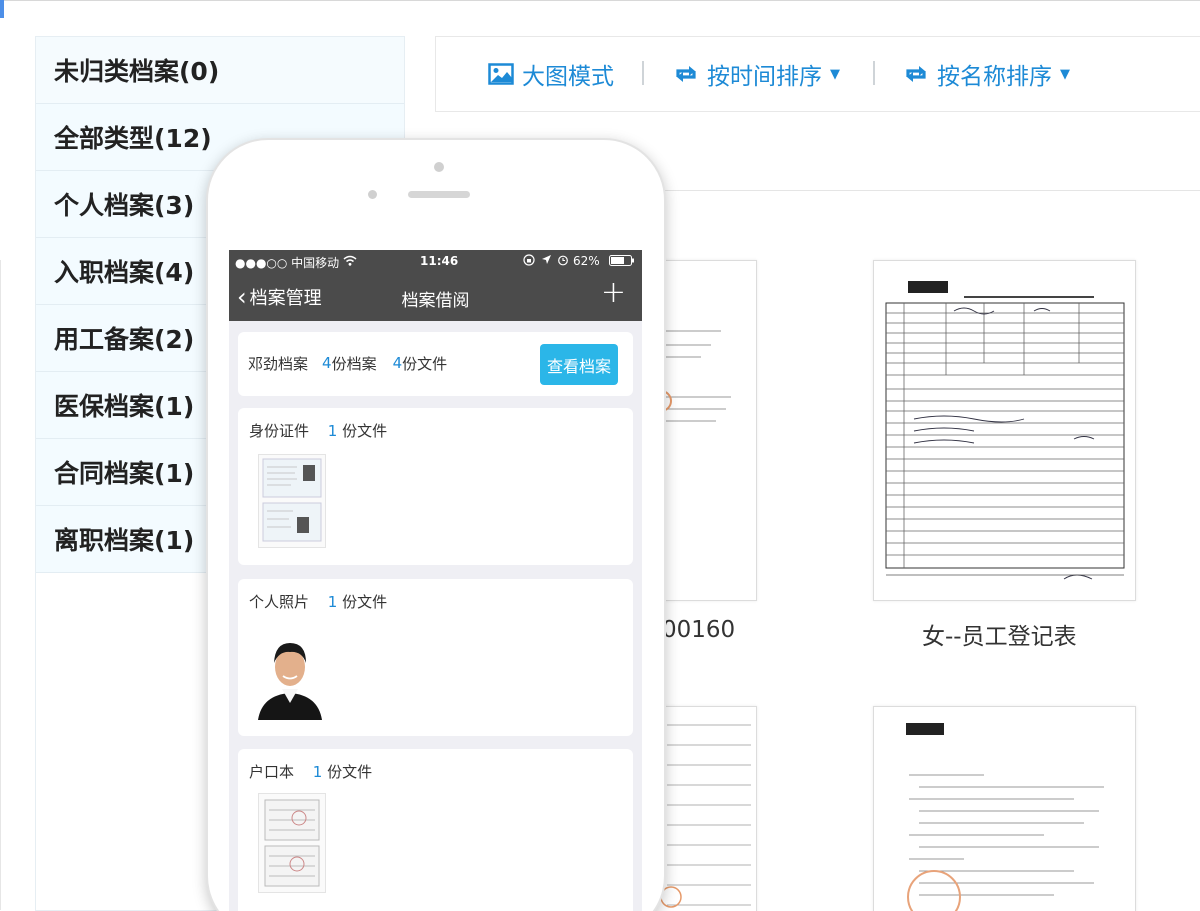 This screenshot has height=911, width=1200. I want to click on battery-icon, so click(622, 262).